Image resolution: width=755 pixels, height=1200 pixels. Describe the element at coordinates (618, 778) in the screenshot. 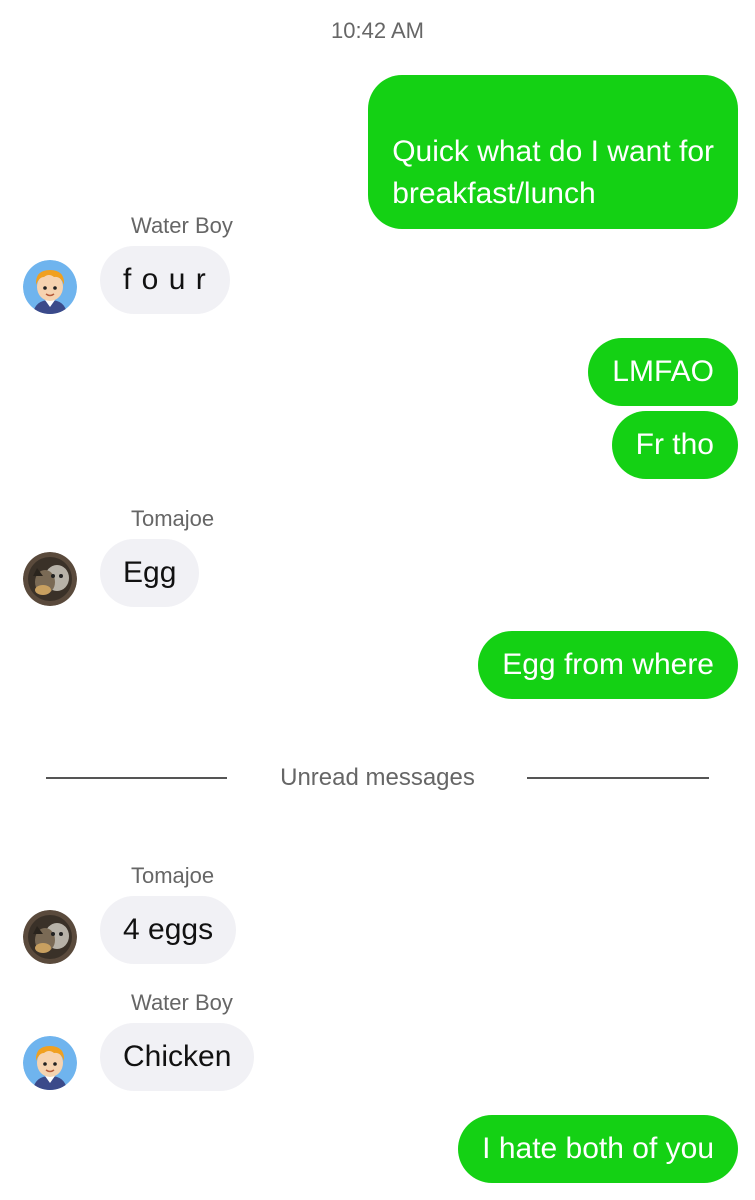

I see `divider-line-right` at that location.